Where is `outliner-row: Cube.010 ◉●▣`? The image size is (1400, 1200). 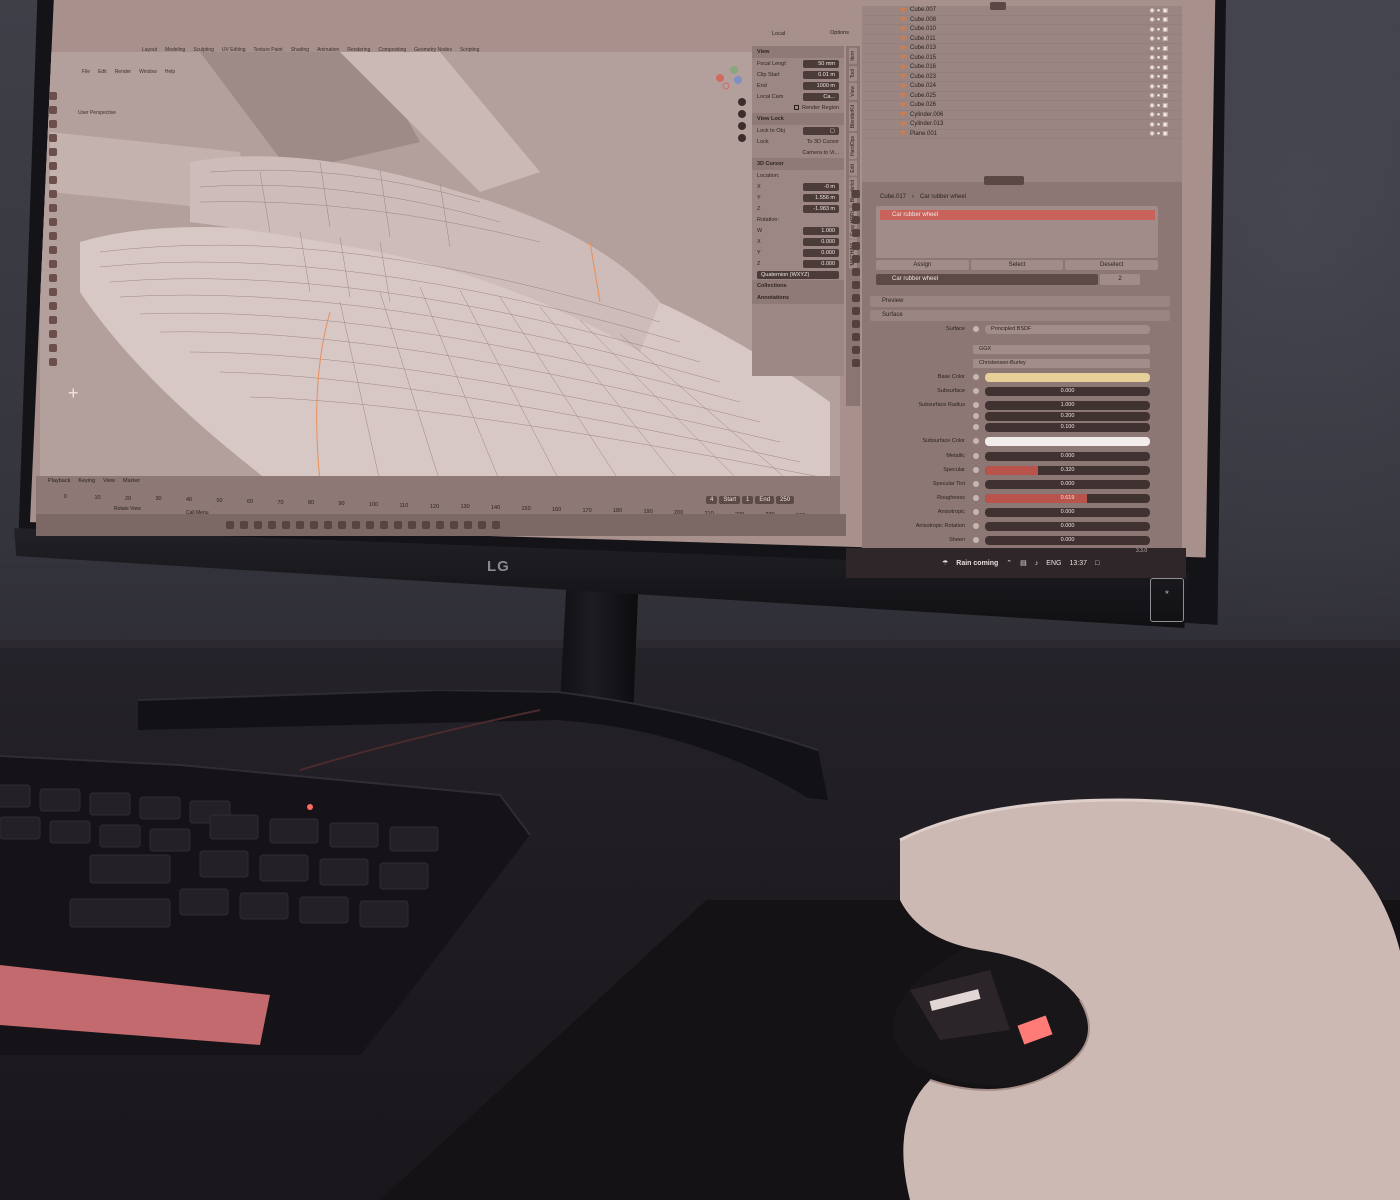
outliner-row: Cube.010 ◉●▣ is located at coordinates (1022, 30).